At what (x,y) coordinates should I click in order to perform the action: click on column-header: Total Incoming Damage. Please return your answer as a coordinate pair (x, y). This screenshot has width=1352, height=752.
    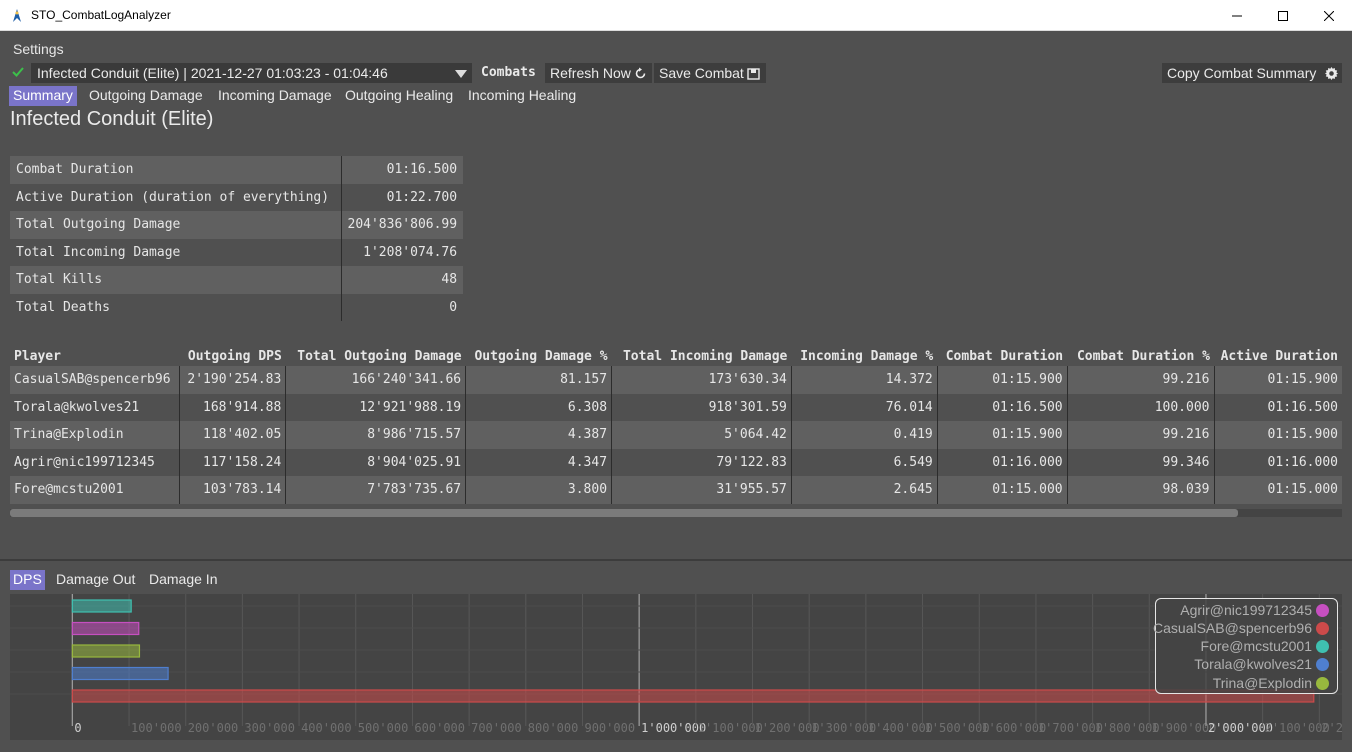
    Looking at the image, I should click on (702, 355).